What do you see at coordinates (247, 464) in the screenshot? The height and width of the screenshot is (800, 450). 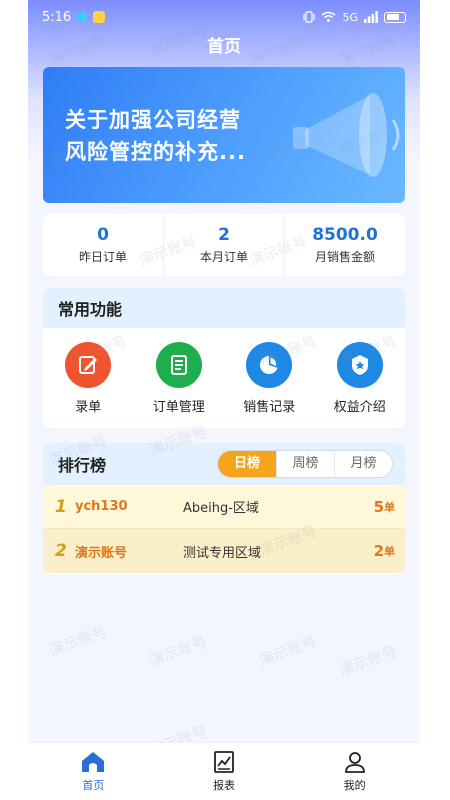 I see `tab-daily: 日榜` at bounding box center [247, 464].